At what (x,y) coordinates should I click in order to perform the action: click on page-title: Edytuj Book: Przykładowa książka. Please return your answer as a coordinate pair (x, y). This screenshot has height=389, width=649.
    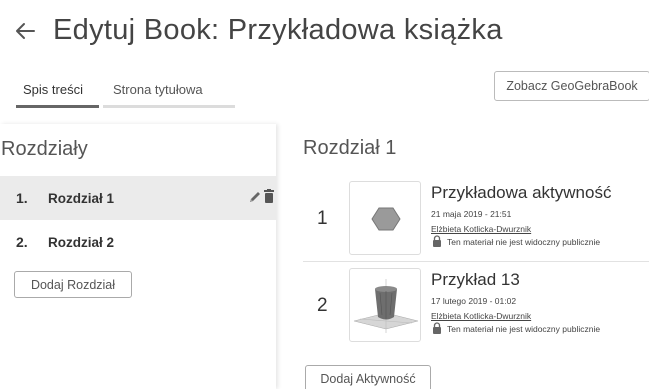
    Looking at the image, I should click on (278, 30).